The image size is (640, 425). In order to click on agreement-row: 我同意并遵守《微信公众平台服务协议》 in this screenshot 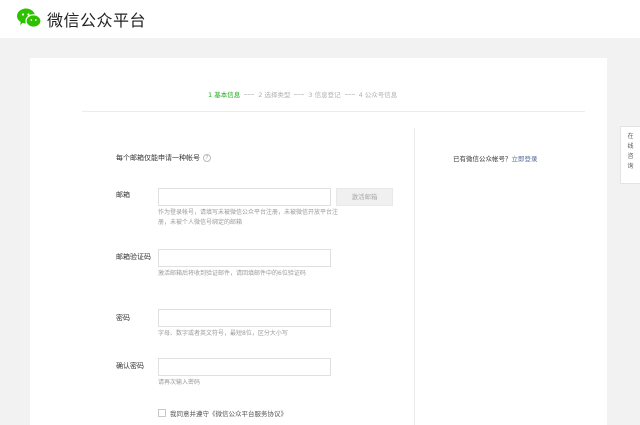, I will do `click(222, 413)`.